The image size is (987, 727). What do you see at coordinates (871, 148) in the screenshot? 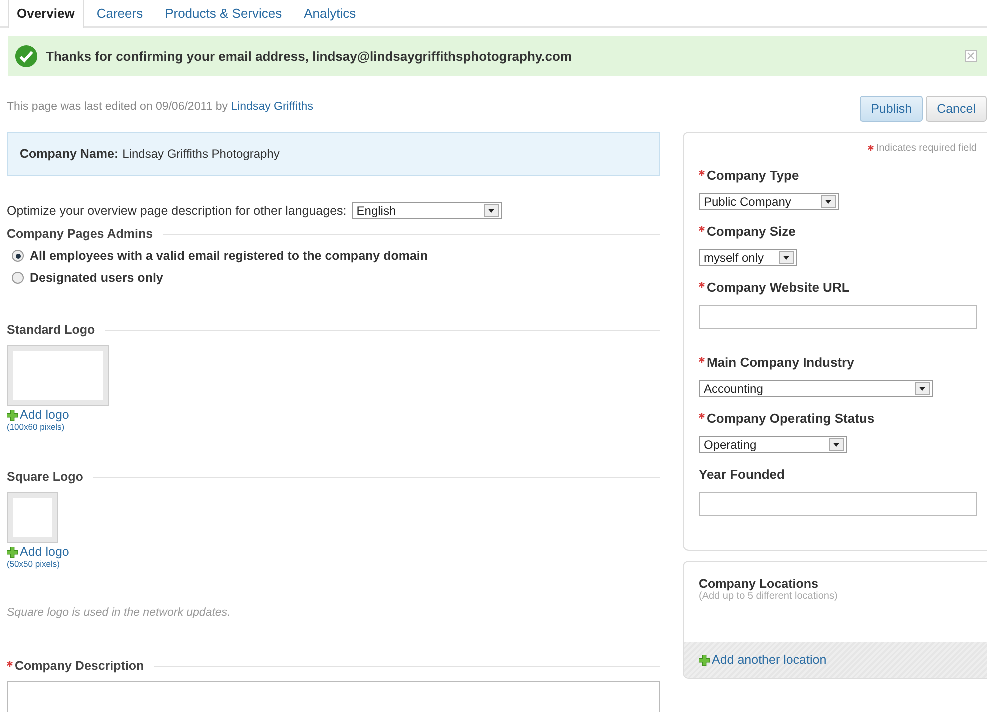
I see `asterisk-icon` at bounding box center [871, 148].